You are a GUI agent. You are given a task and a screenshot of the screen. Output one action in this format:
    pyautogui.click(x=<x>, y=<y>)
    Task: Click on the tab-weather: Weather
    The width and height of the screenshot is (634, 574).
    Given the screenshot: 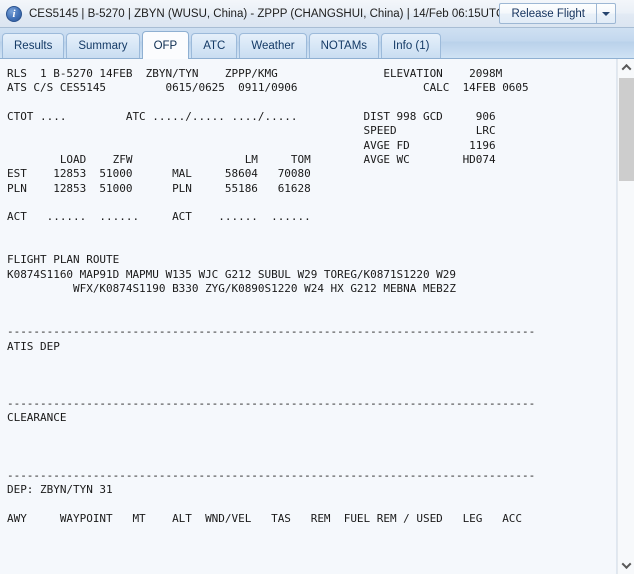 What is the action you would take?
    pyautogui.click(x=273, y=45)
    